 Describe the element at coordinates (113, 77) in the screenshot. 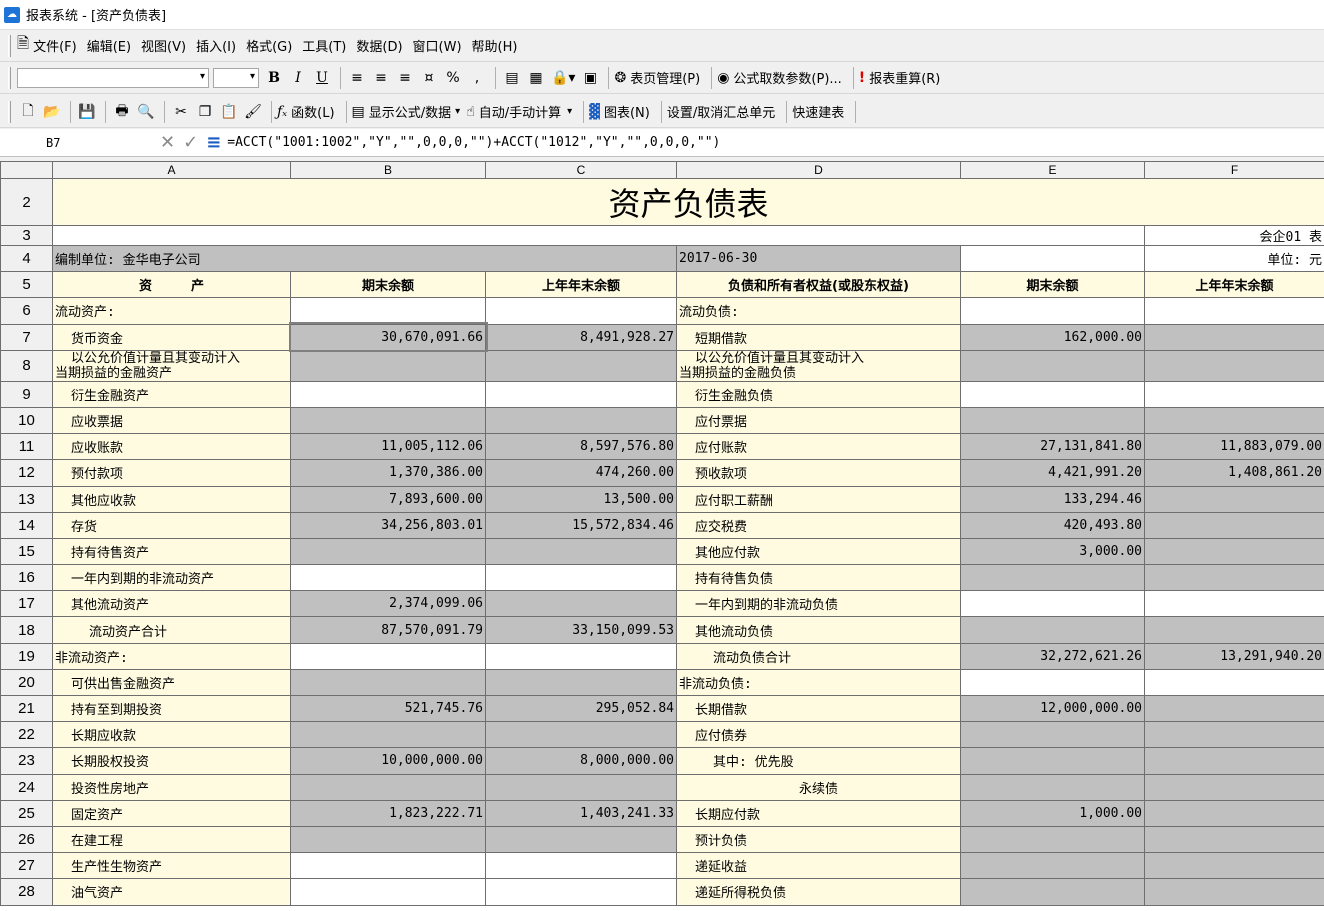

I see `font-name-select: ▾` at that location.